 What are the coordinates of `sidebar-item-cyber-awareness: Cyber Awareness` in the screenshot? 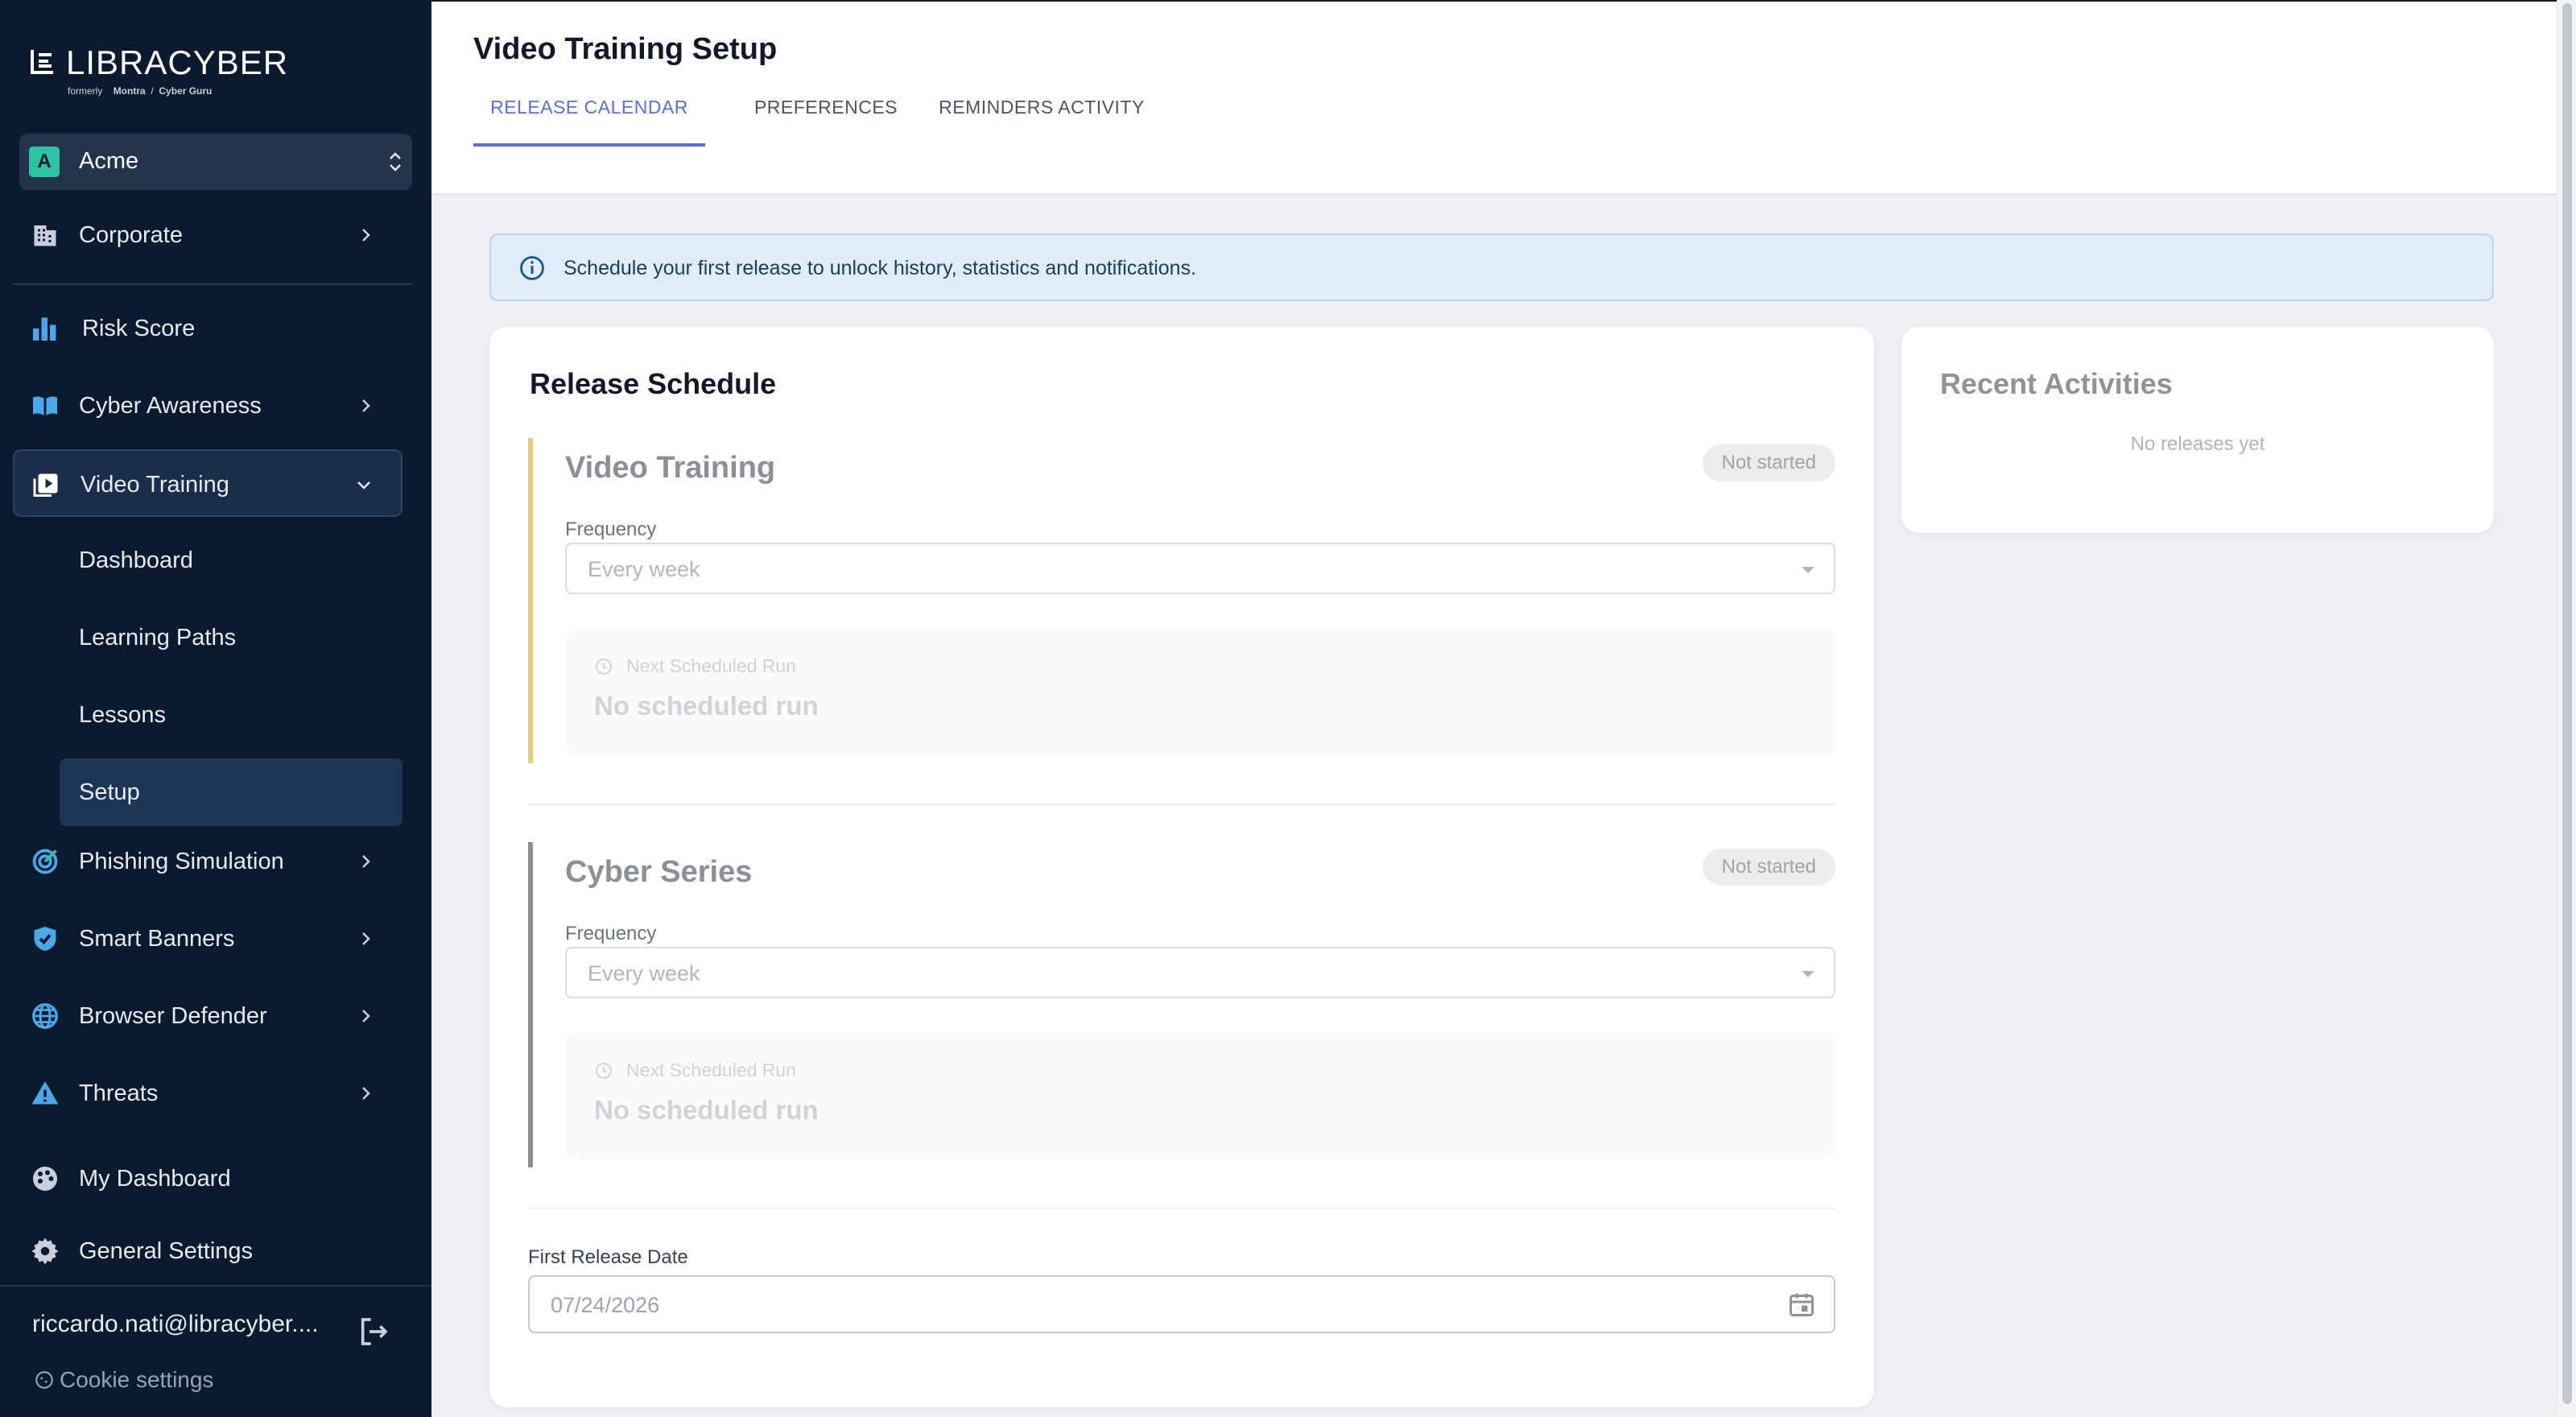 It's located at (207, 406).